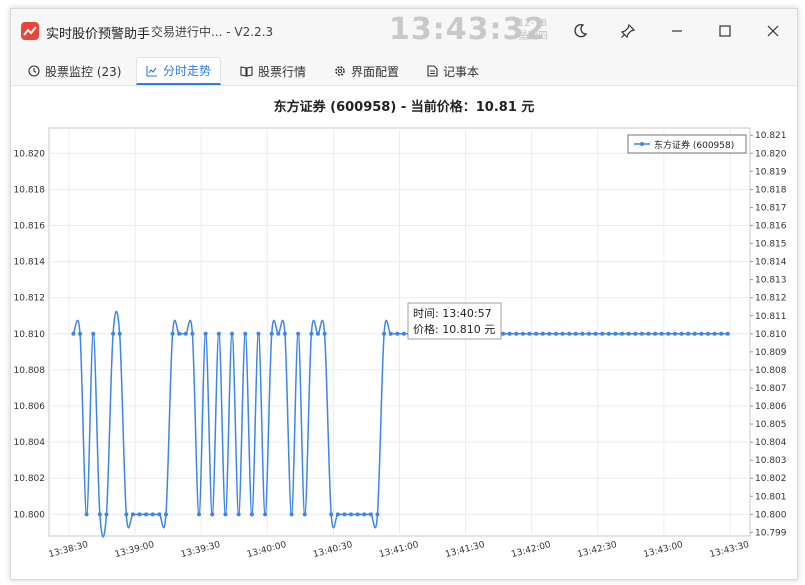  What do you see at coordinates (34, 71) in the screenshot?
I see `clock-icon` at bounding box center [34, 71].